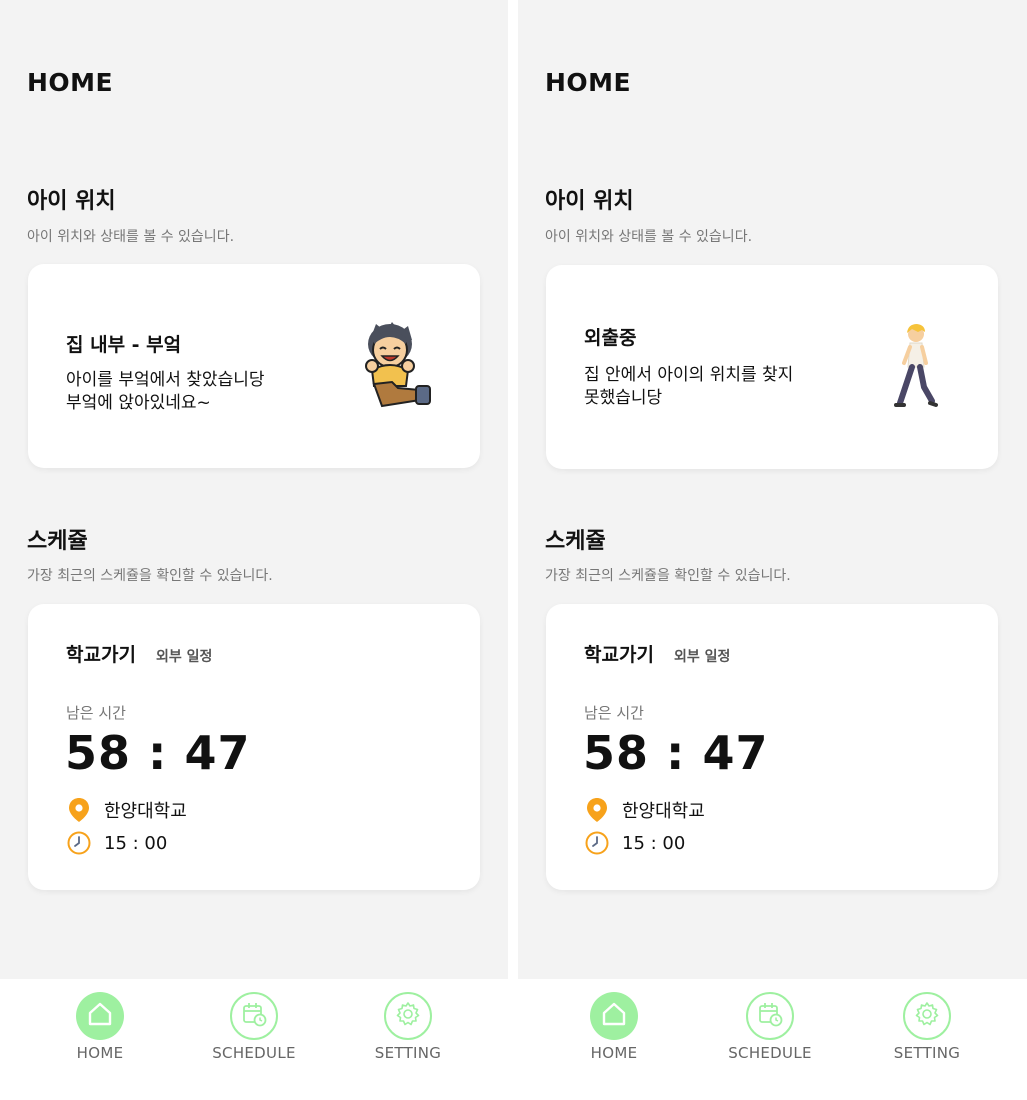  I want to click on child-location-card: 외출중 집 안에서 아이의 위치를 찾지 못했습니당, so click(772, 367).